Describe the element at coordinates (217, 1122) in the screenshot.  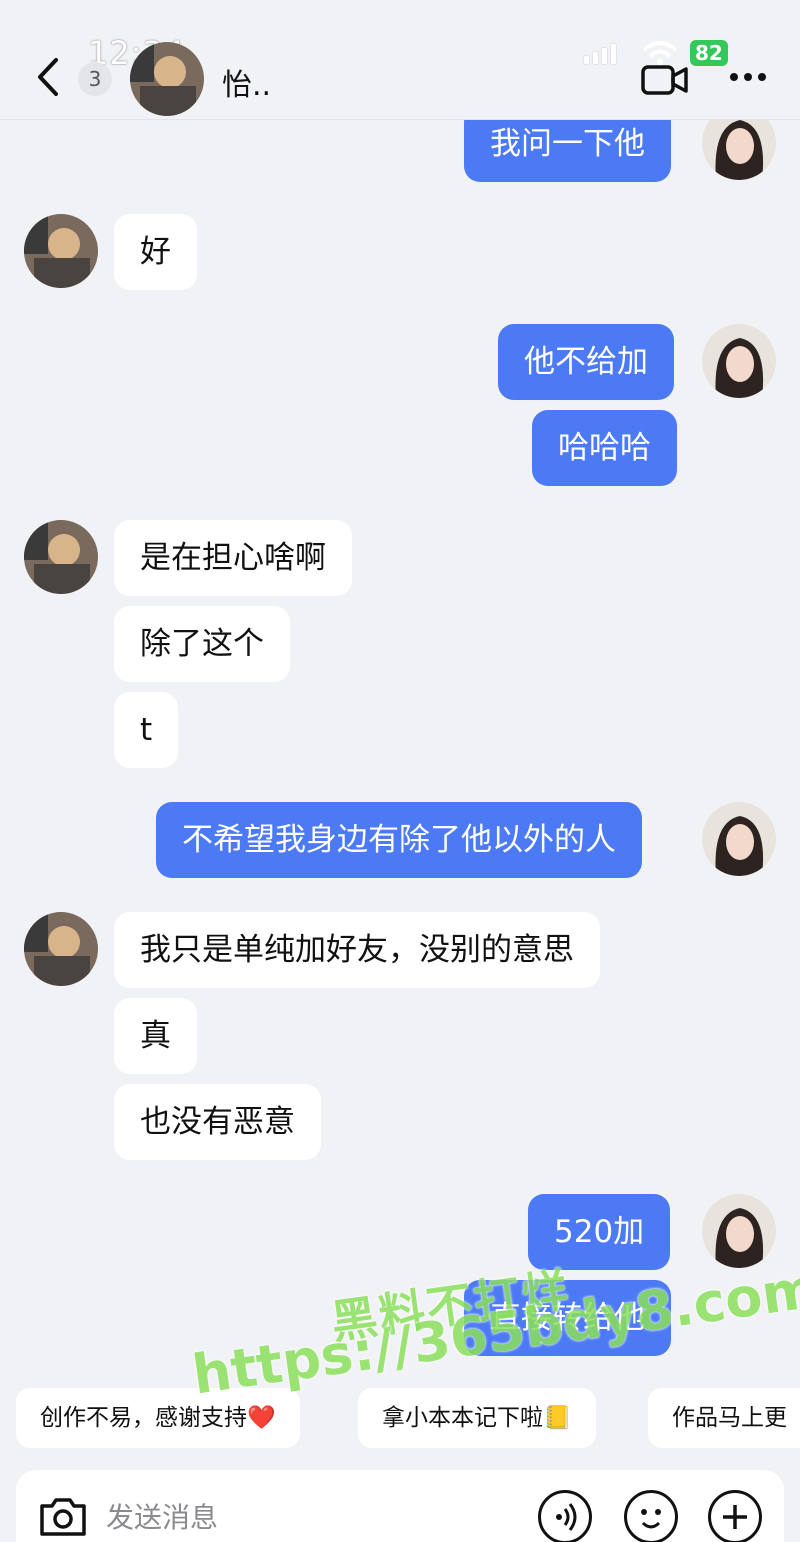
I see `incoming-message: 也没有恶意` at that location.